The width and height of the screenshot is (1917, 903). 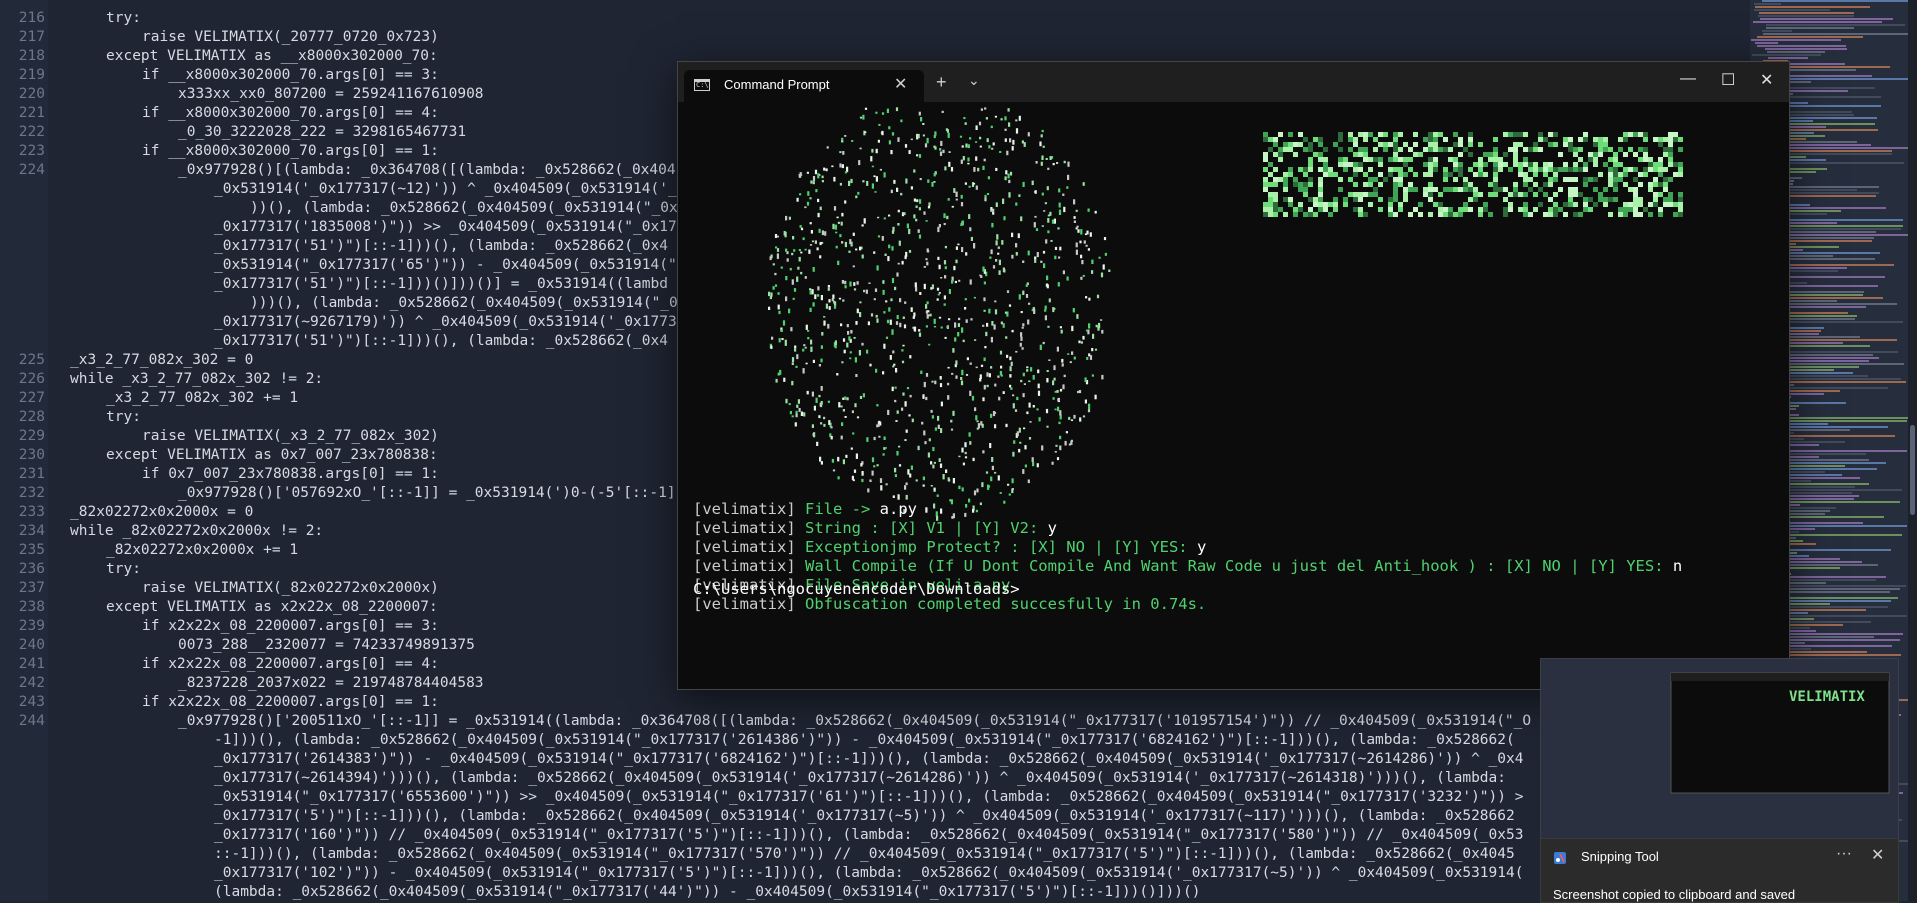 What do you see at coordinates (804, 86) in the screenshot?
I see `tab-command-prompt: C:\ Command Prompt ✕` at bounding box center [804, 86].